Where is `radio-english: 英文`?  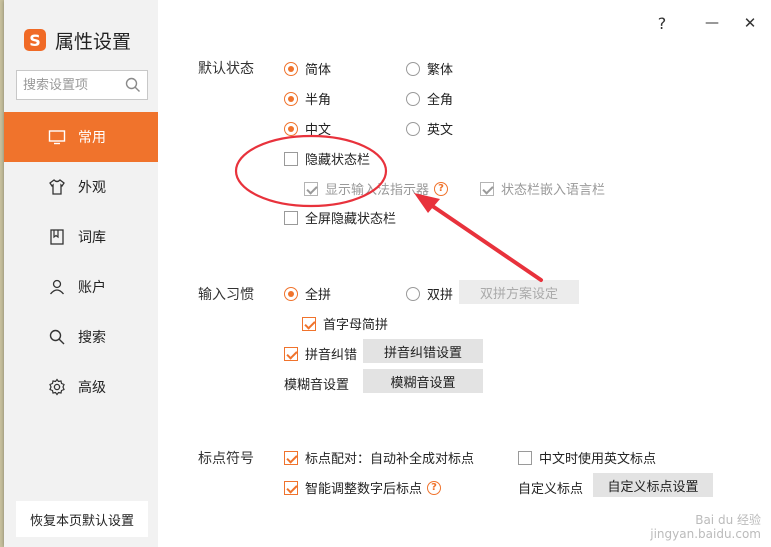 radio-english: 英文 is located at coordinates (429, 128).